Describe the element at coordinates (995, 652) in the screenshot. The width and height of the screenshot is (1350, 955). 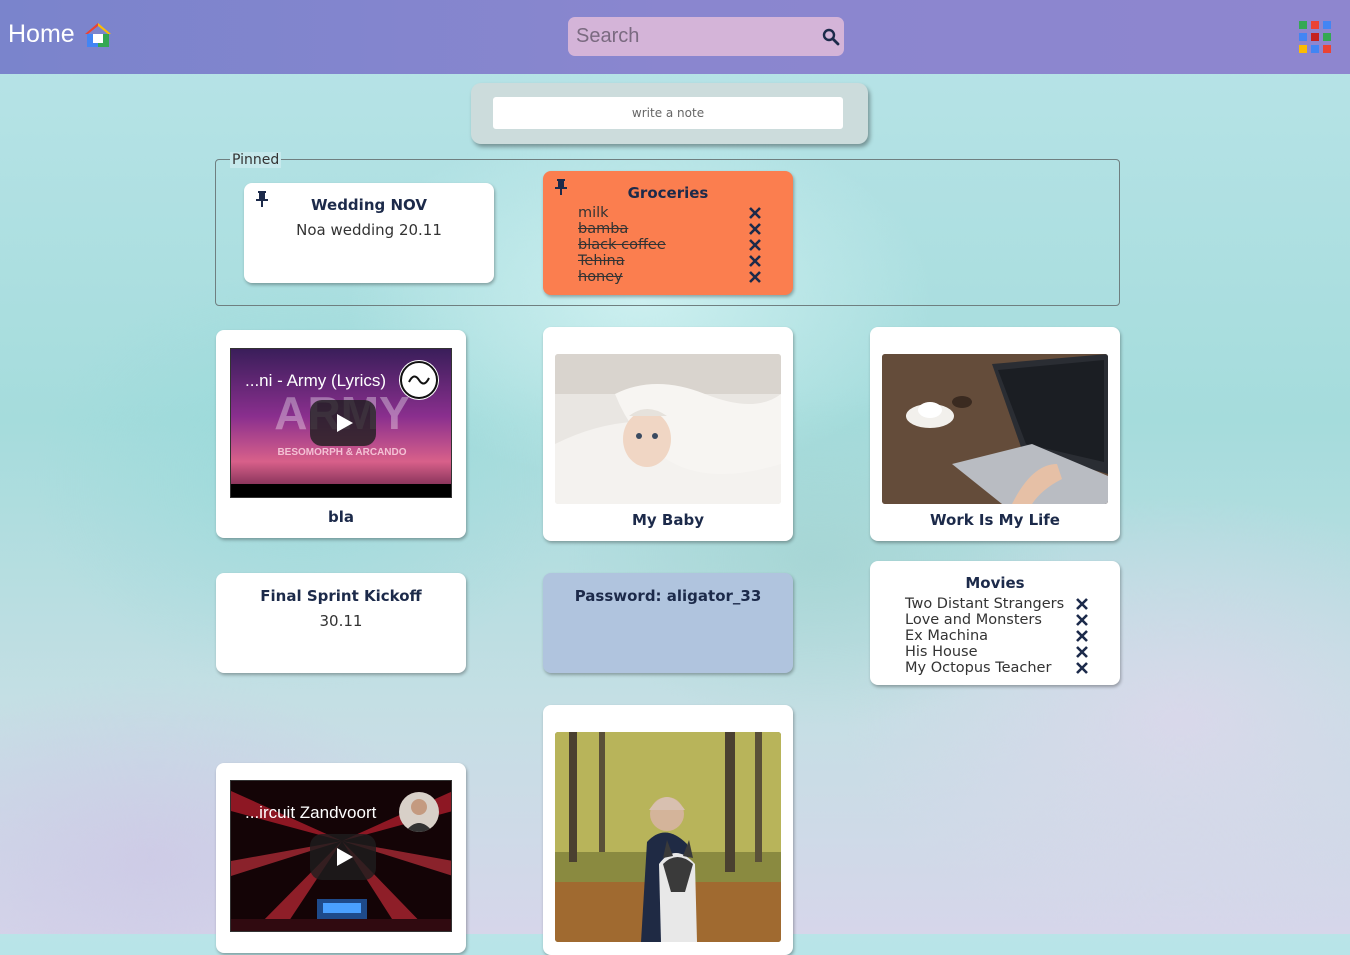
I see `todo-item: His House` at that location.